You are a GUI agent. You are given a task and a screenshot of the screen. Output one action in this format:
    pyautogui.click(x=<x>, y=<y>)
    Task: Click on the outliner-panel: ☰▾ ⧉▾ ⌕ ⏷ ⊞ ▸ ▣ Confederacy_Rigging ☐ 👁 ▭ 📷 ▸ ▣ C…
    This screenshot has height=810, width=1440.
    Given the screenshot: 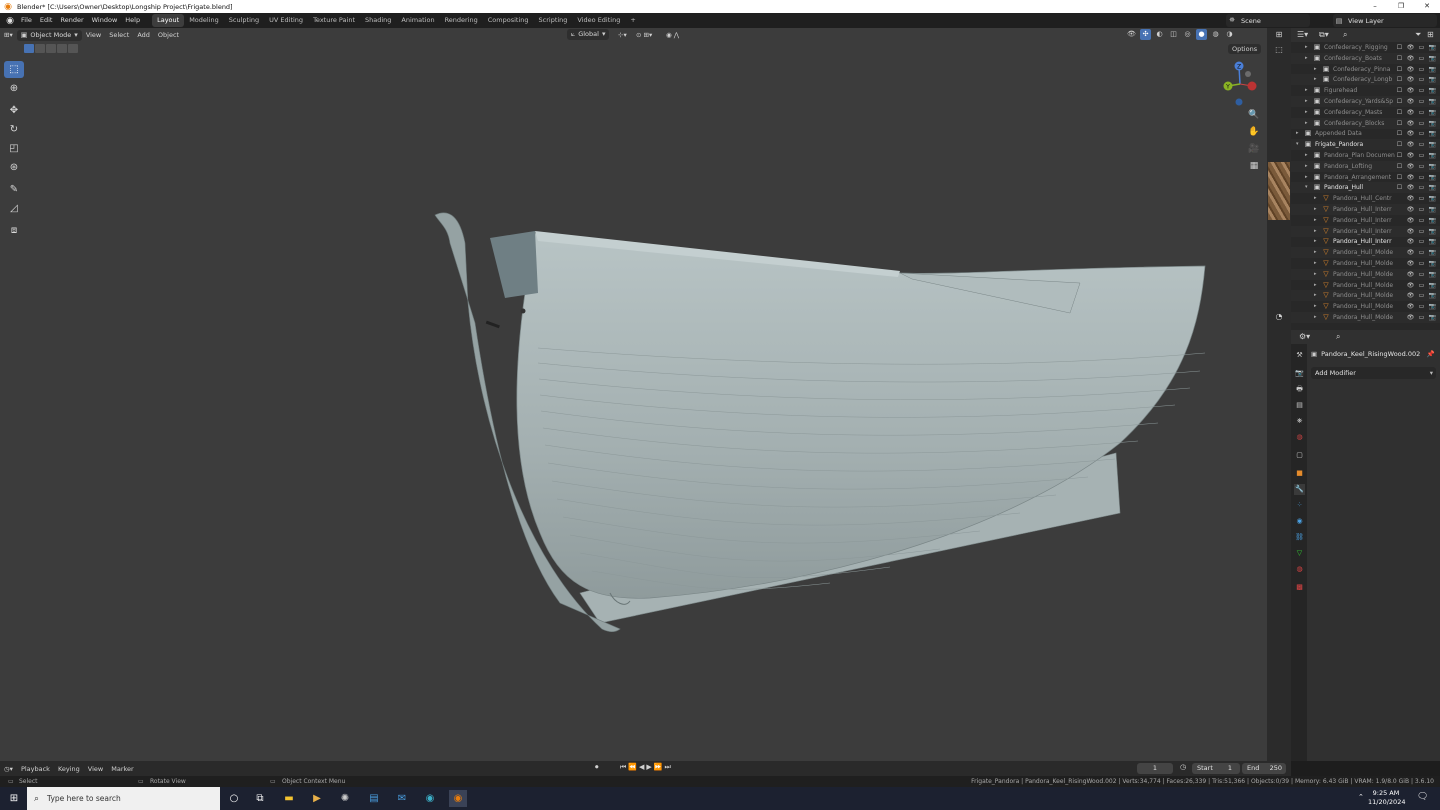 What is the action you would take?
    pyautogui.click(x=1365, y=179)
    